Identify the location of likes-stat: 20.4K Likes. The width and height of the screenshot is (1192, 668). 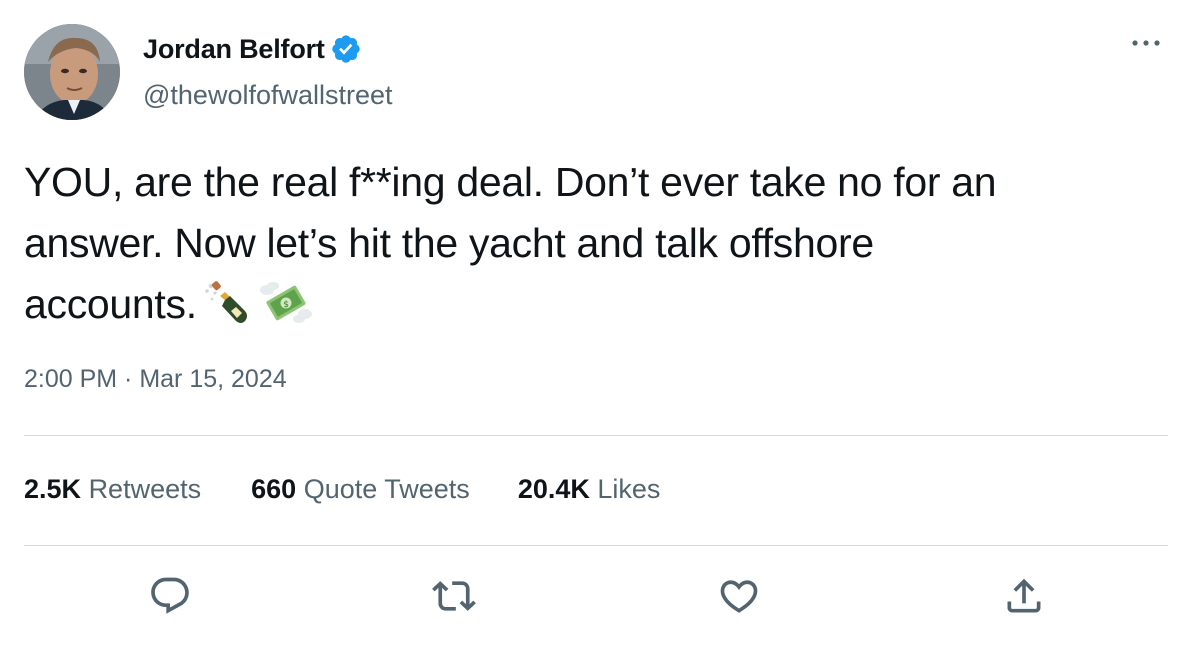
(589, 489).